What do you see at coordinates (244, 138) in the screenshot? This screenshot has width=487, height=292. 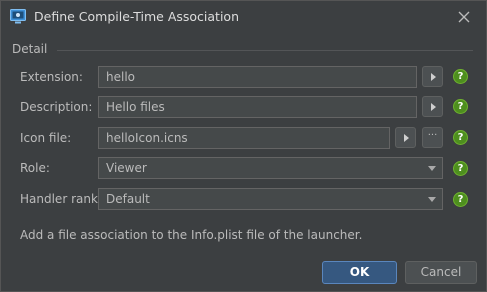 I see `icon-file-field: helloIcon.icns` at bounding box center [244, 138].